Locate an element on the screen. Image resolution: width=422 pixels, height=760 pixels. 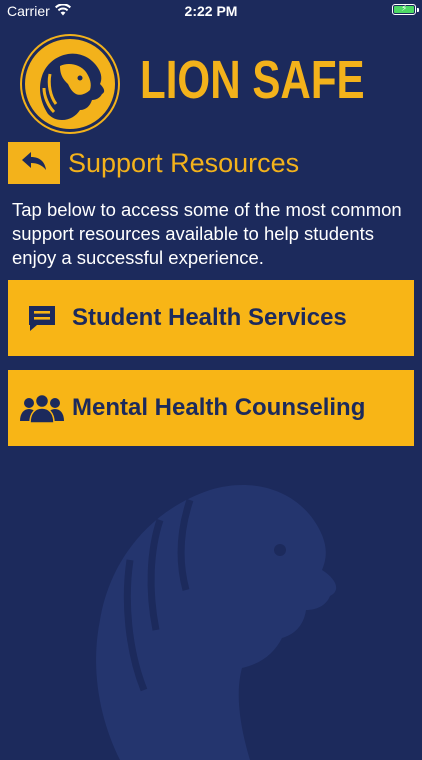
brand-header: LION SAFE is located at coordinates (212, 84).